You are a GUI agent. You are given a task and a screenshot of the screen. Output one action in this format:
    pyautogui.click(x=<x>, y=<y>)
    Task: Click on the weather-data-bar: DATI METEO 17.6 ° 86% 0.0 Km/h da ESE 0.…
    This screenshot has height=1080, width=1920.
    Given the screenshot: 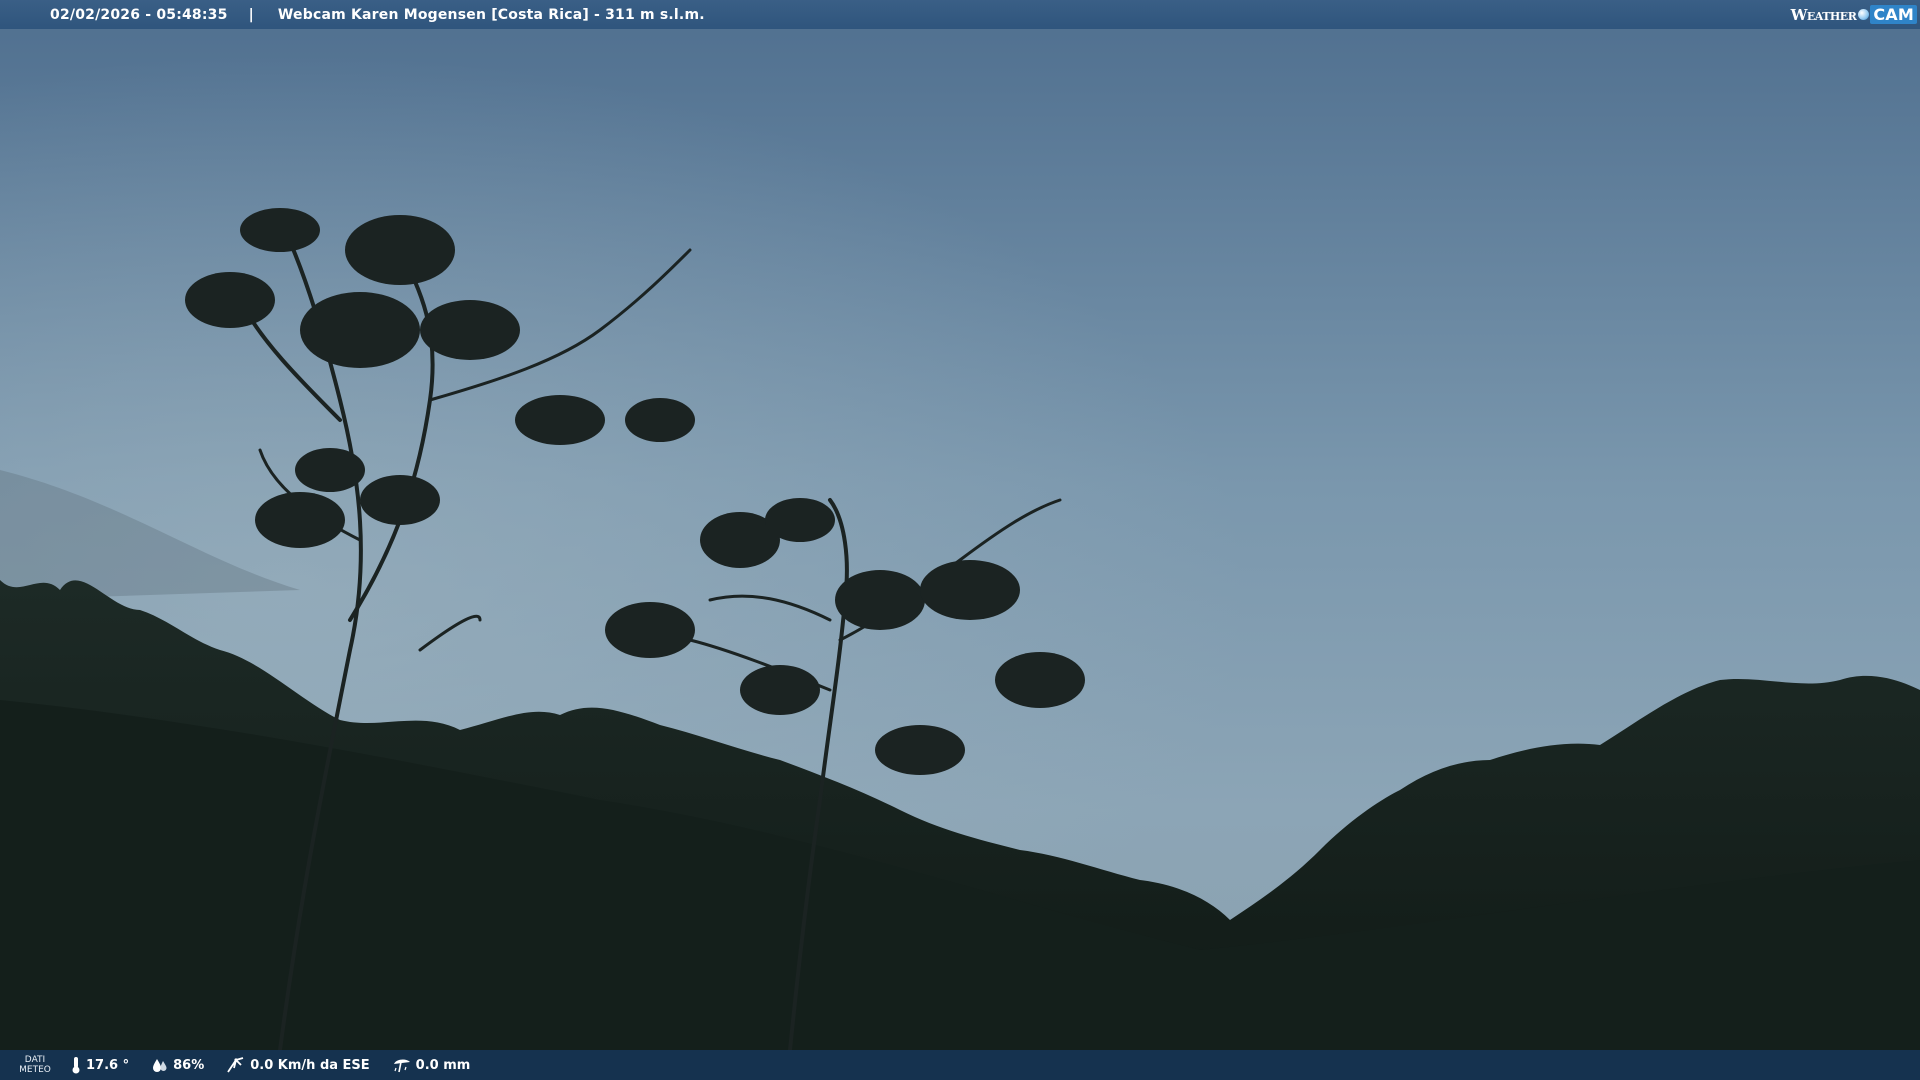 What is the action you would take?
    pyautogui.click(x=960, y=1065)
    